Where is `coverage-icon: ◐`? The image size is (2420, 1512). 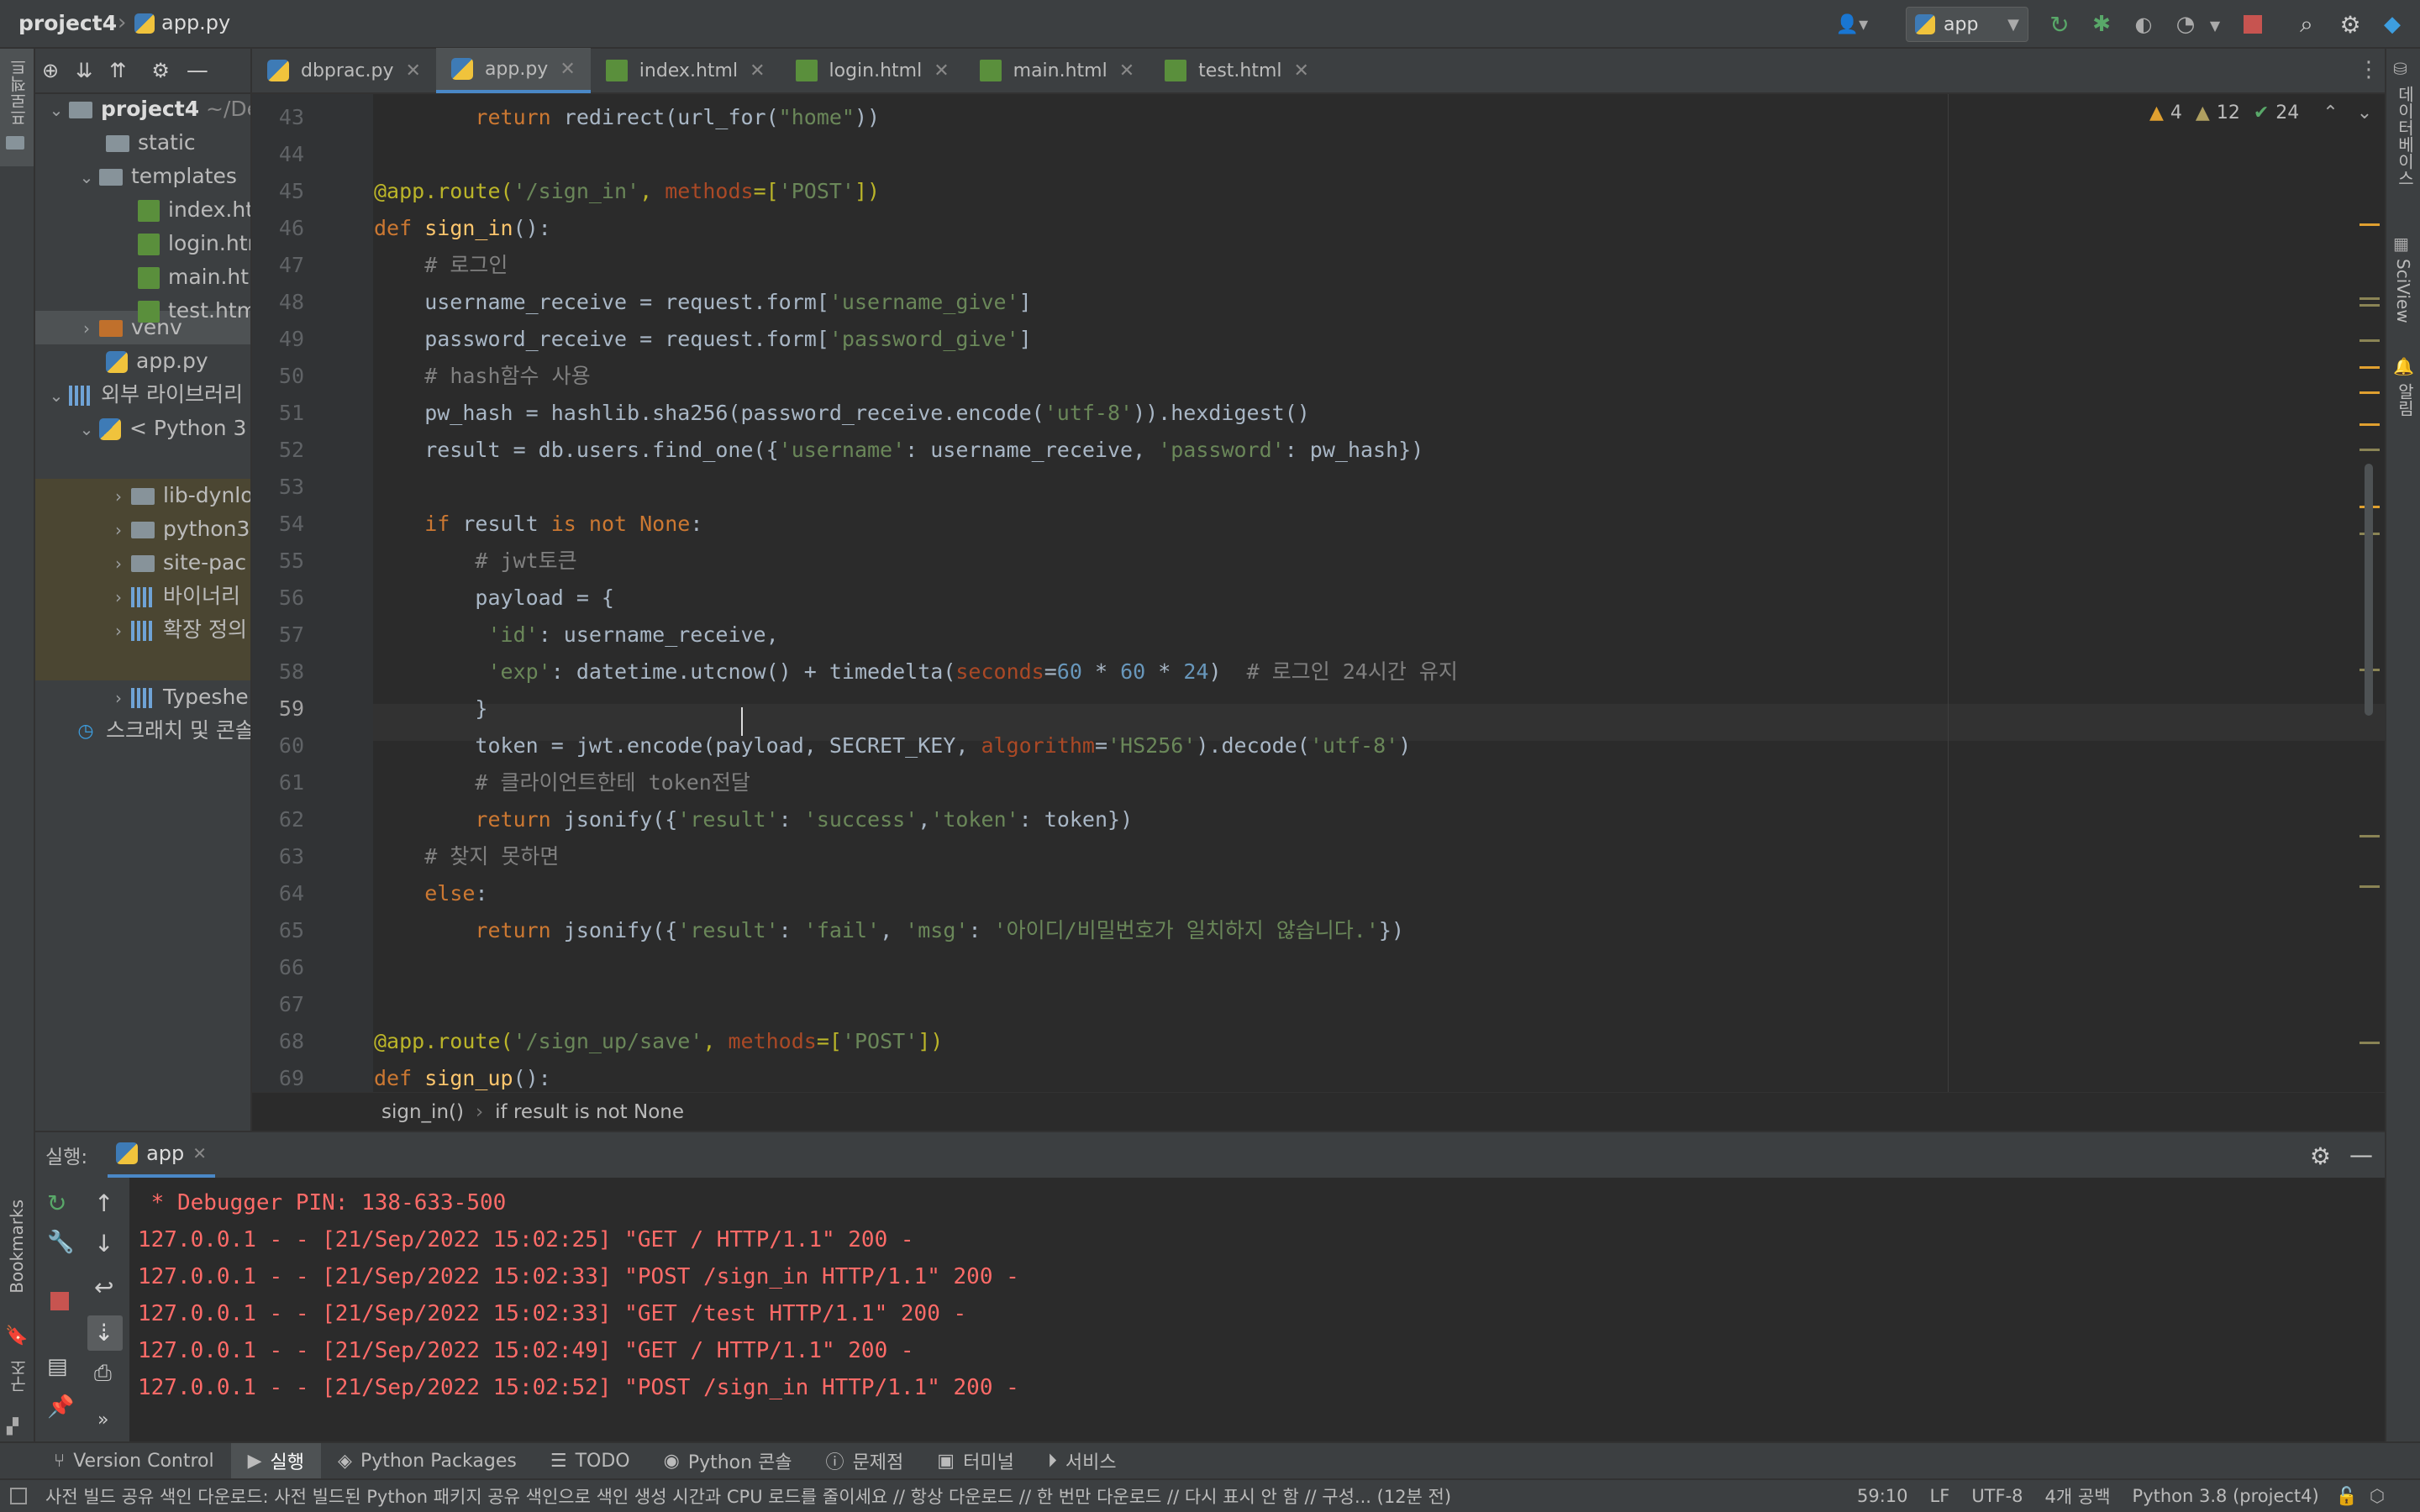
coverage-icon: ◐ is located at coordinates (2144, 24).